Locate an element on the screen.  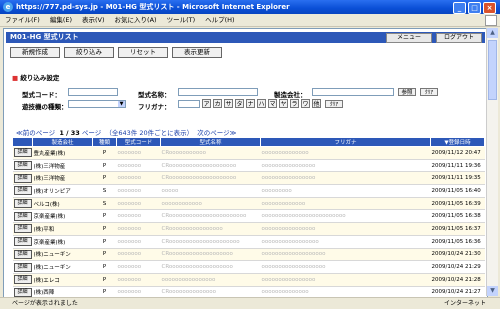
date-cell: 2009/11/05 16:36 is located at coordinates (457, 242).